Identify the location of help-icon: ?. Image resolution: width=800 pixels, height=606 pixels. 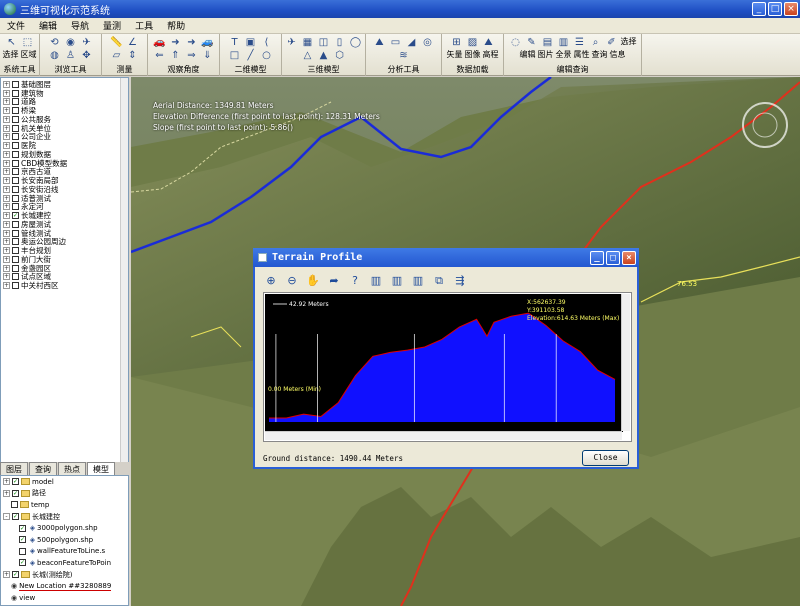
(355, 281).